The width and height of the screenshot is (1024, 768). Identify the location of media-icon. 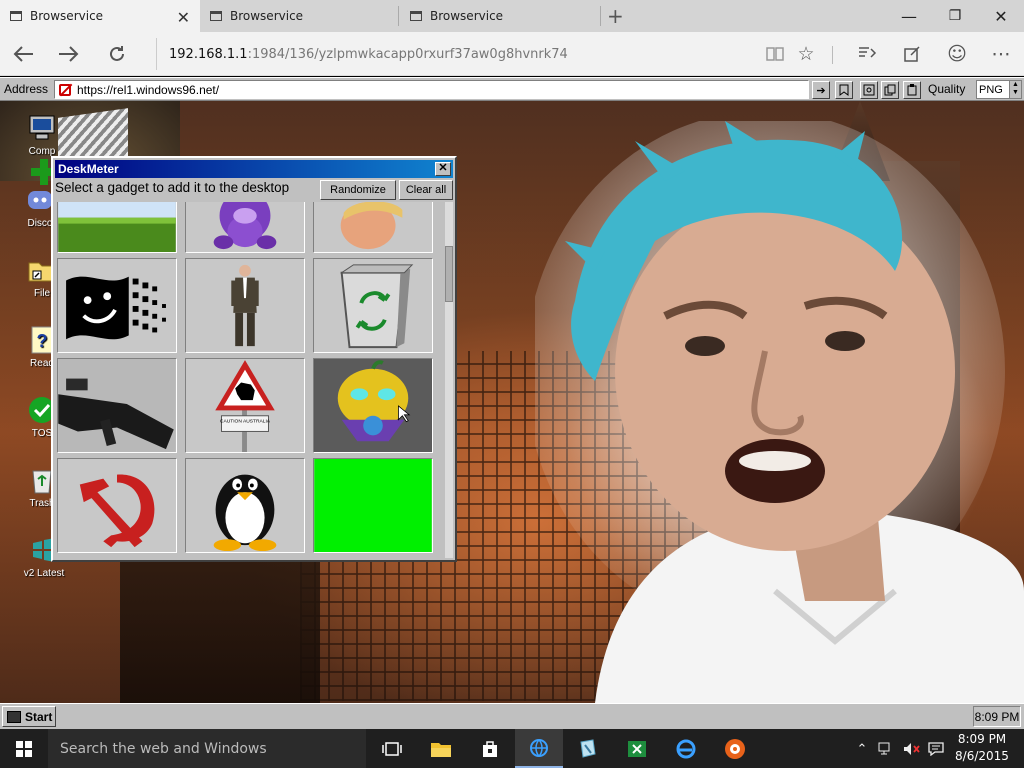
(735, 748).